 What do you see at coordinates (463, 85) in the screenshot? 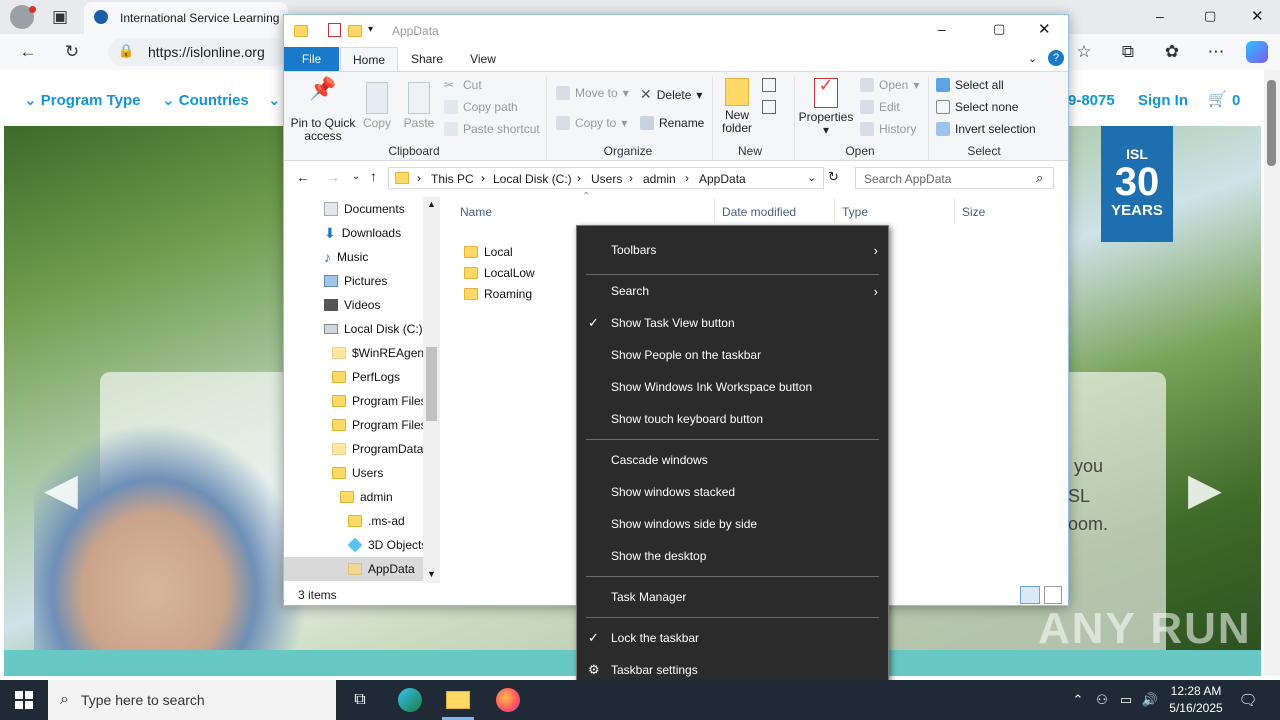
I see `cut-button: ✂ Cut` at bounding box center [463, 85].